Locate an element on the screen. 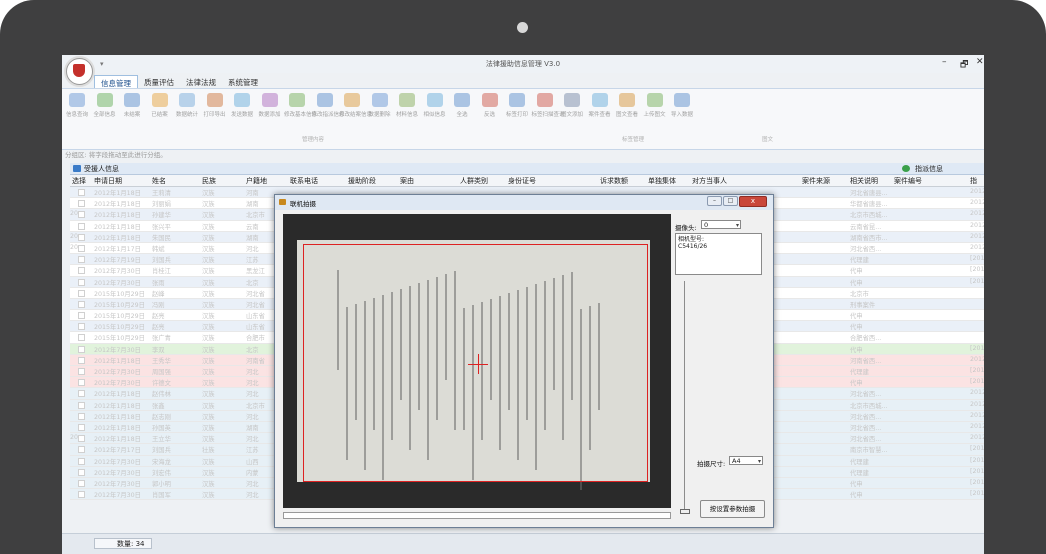  ribbon-button-8: 数据添加 is located at coordinates (270, 105).